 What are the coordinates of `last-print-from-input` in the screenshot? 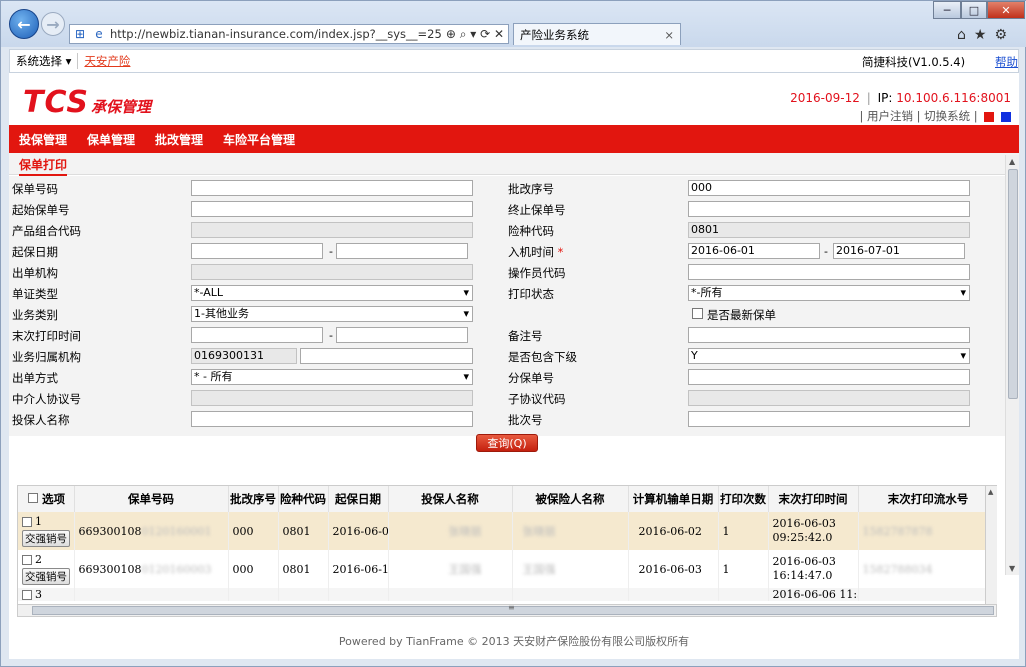 It's located at (257, 335).